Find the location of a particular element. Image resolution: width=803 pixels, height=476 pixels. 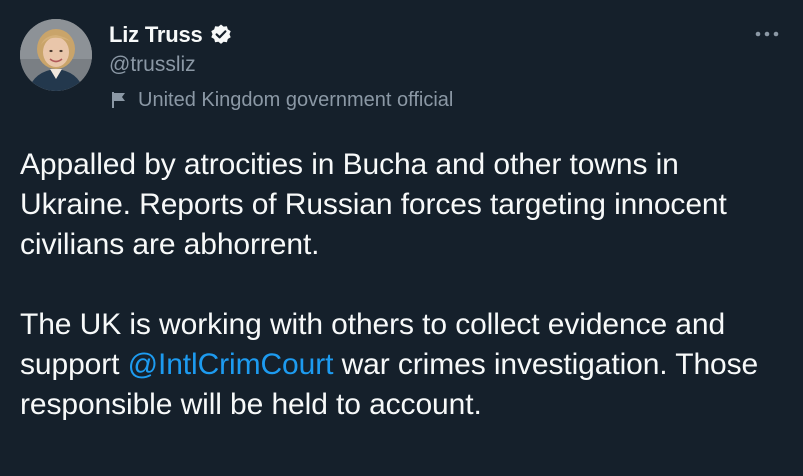

affiliation-label-text: United Kingdom government official is located at coordinates (296, 99).